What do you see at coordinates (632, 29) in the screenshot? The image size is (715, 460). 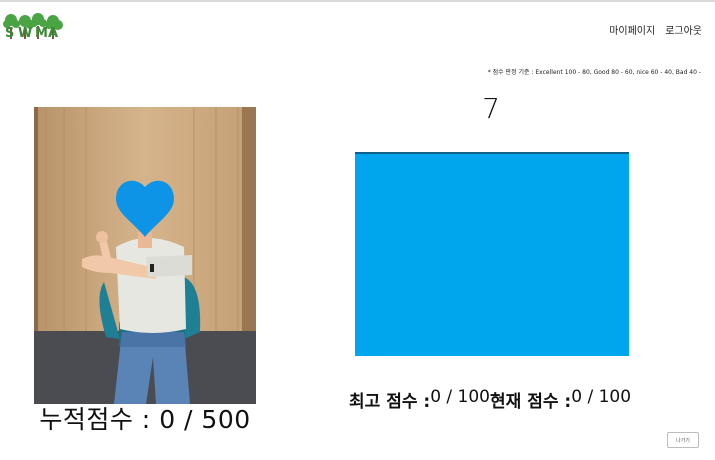 I see `mypage-link: 마이페이지` at bounding box center [632, 29].